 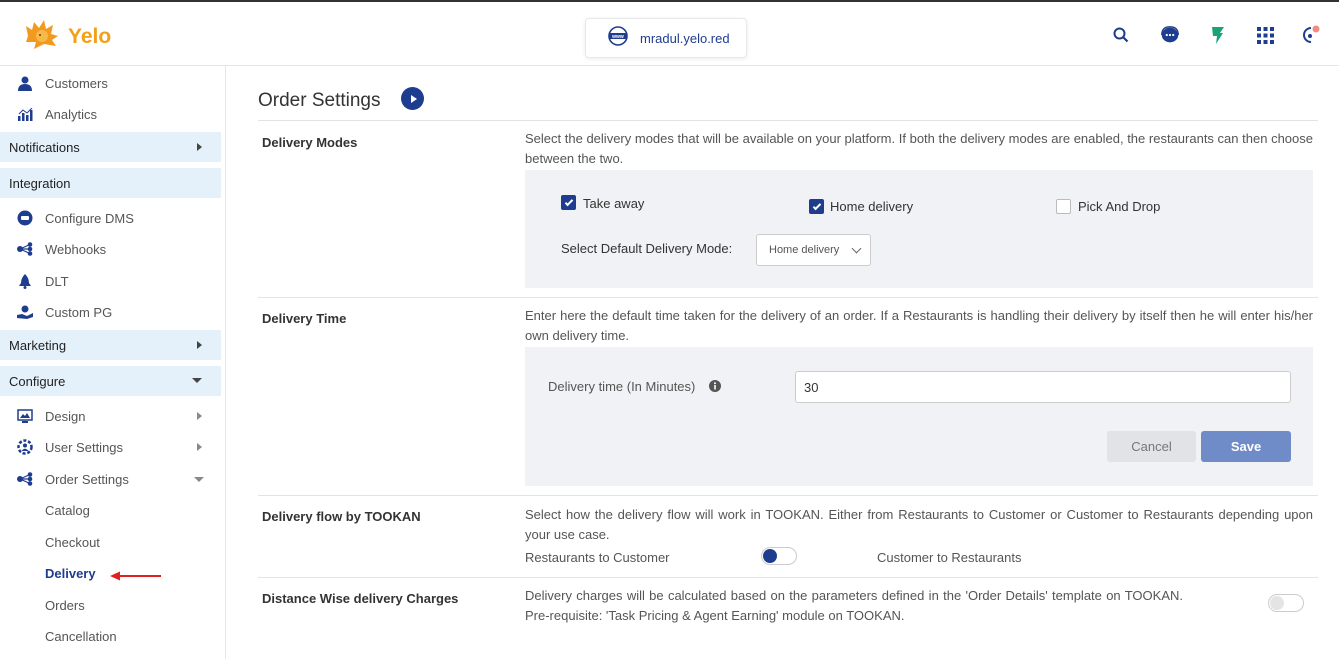 What do you see at coordinates (25, 218) in the screenshot?
I see `dms-icon` at bounding box center [25, 218].